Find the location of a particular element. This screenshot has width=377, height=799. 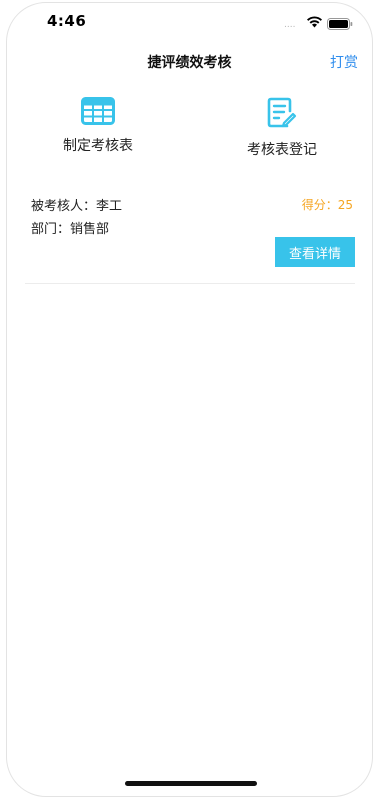

register-form-button: 考核表登记 is located at coordinates (282, 131).